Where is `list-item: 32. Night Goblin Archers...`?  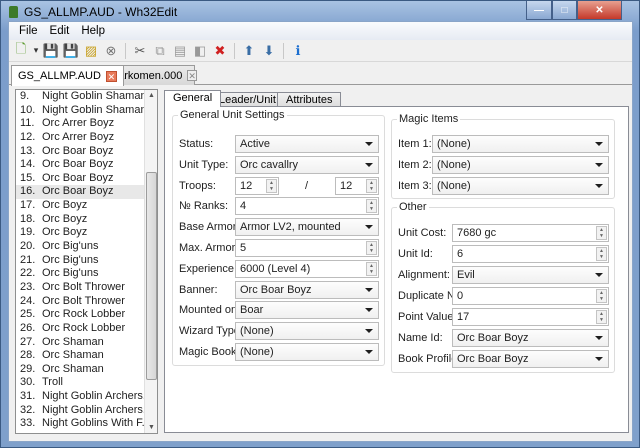
list-item: 32. Night Goblin Archers... is located at coordinates (86, 411).